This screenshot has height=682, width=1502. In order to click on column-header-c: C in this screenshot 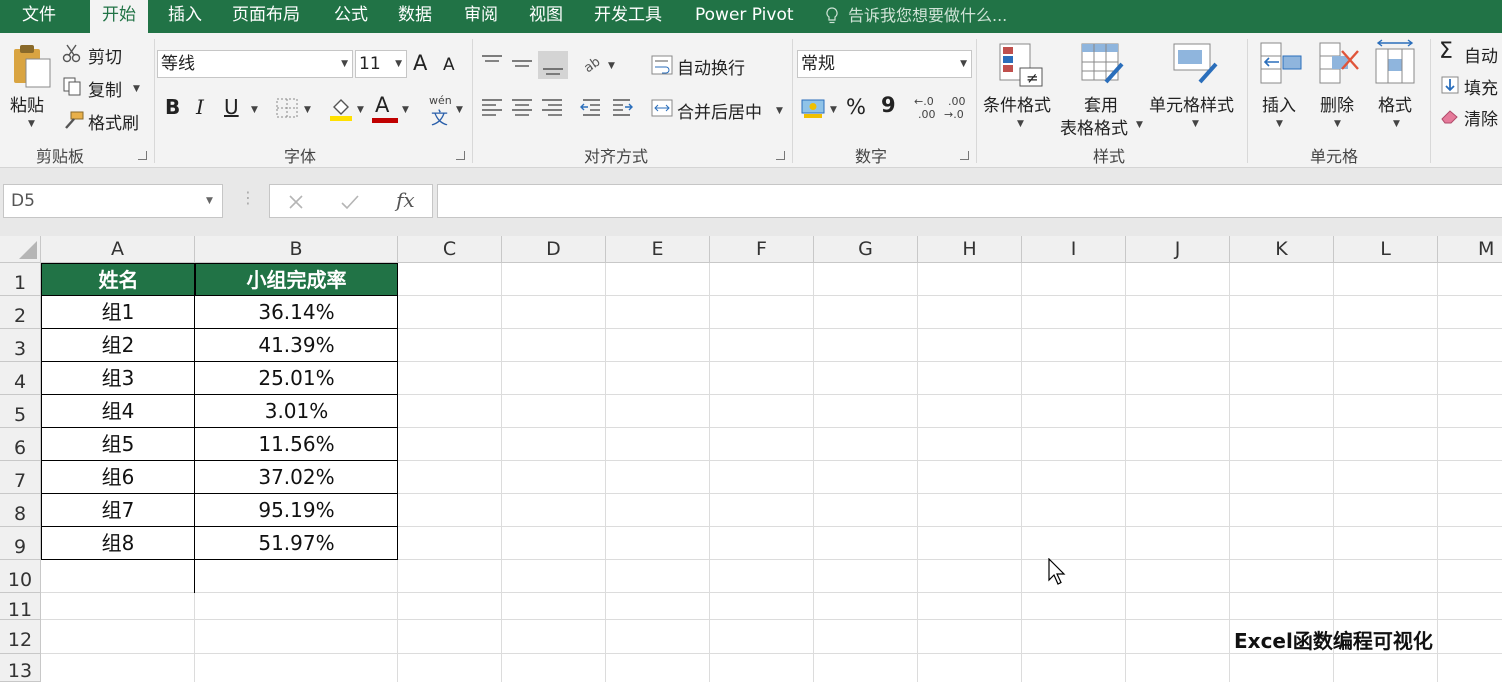, I will do `click(450, 249)`.